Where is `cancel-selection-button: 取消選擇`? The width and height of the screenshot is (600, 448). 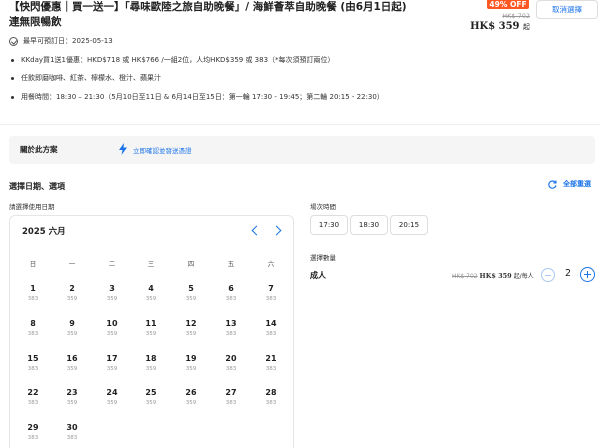
cancel-selection-button: 取消選擇 is located at coordinates (567, 9).